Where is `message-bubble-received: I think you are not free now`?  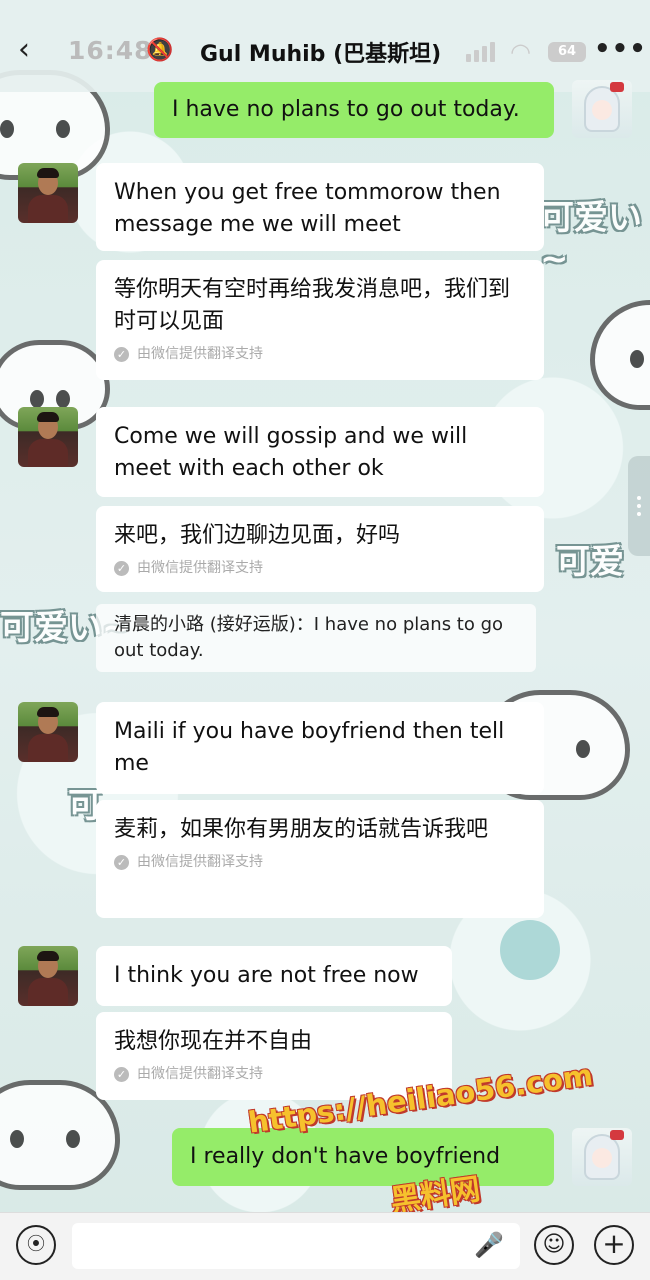
message-bubble-received: I think you are not free now is located at coordinates (274, 976).